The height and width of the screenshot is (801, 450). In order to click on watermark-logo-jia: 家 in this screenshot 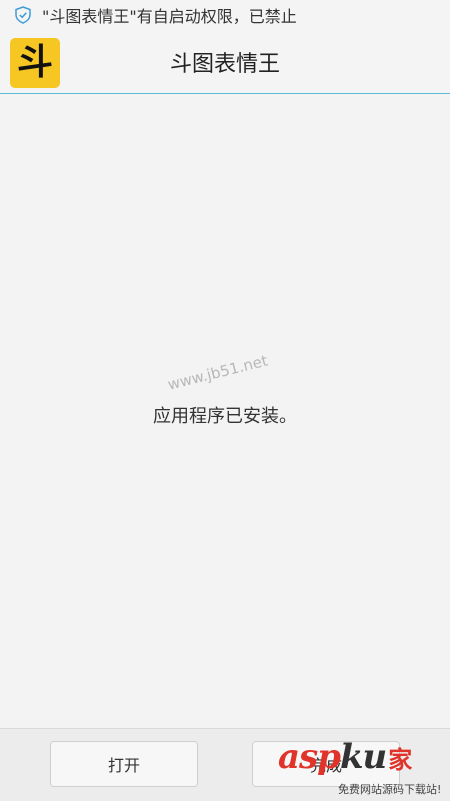, I will do `click(400, 760)`.